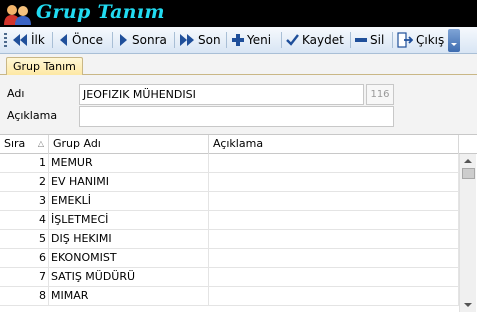  What do you see at coordinates (5, 40) in the screenshot?
I see `toolbar-grip` at bounding box center [5, 40].